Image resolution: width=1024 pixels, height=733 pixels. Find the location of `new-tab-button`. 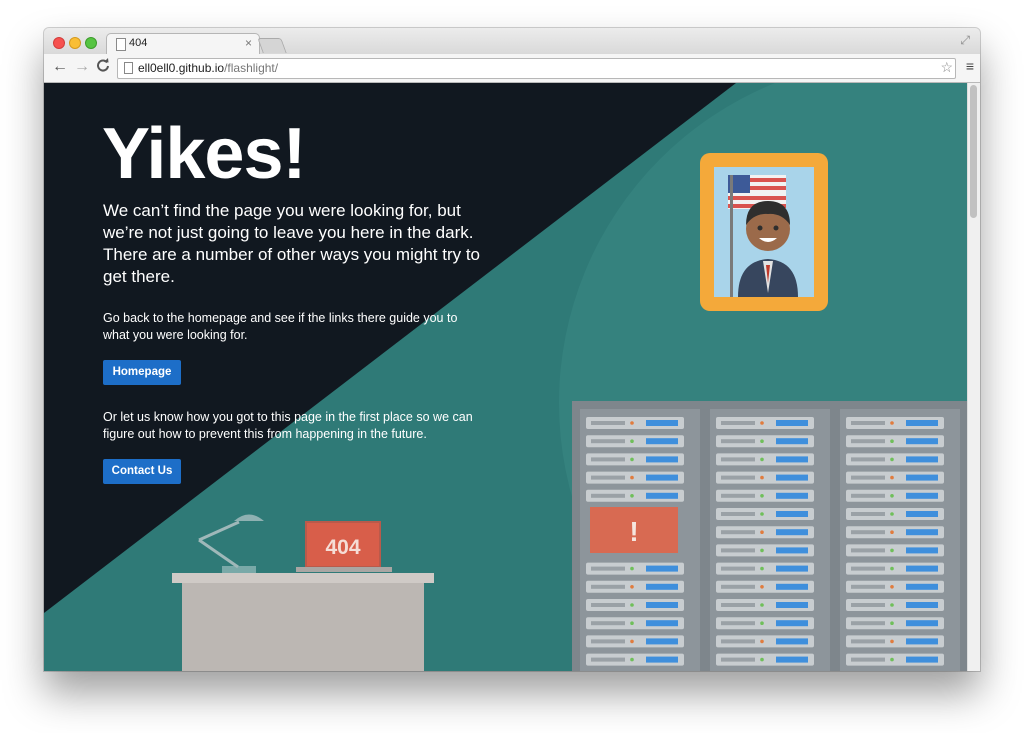

new-tab-button is located at coordinates (272, 45).